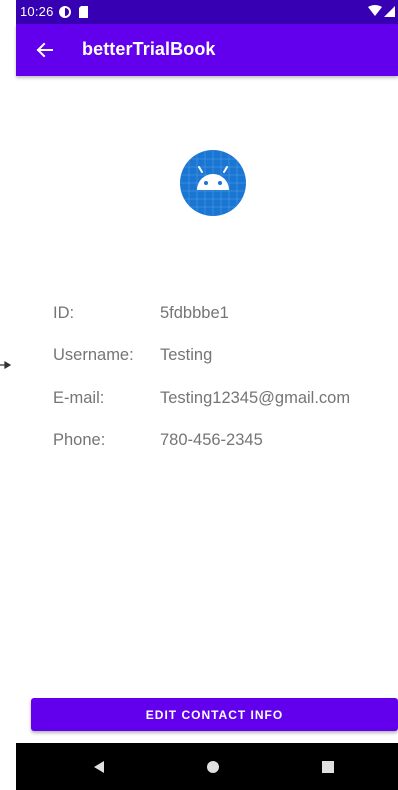 The height and width of the screenshot is (790, 398). What do you see at coordinates (83, 12) in the screenshot?
I see `sd-card-icon` at bounding box center [83, 12].